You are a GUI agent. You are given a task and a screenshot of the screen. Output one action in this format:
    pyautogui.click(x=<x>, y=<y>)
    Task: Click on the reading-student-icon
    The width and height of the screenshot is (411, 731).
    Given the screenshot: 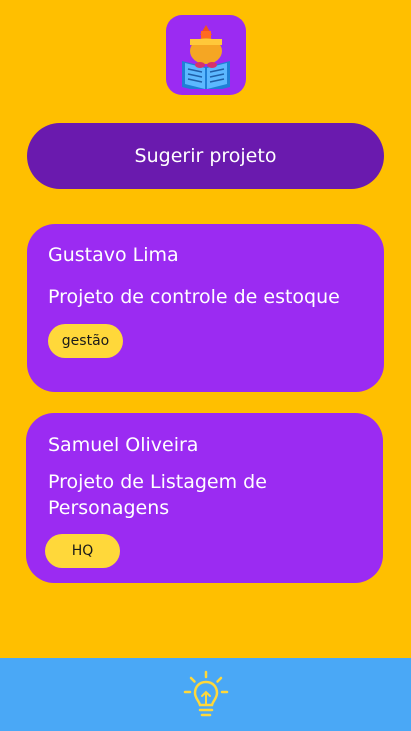 What is the action you would take?
    pyautogui.click(x=206, y=57)
    